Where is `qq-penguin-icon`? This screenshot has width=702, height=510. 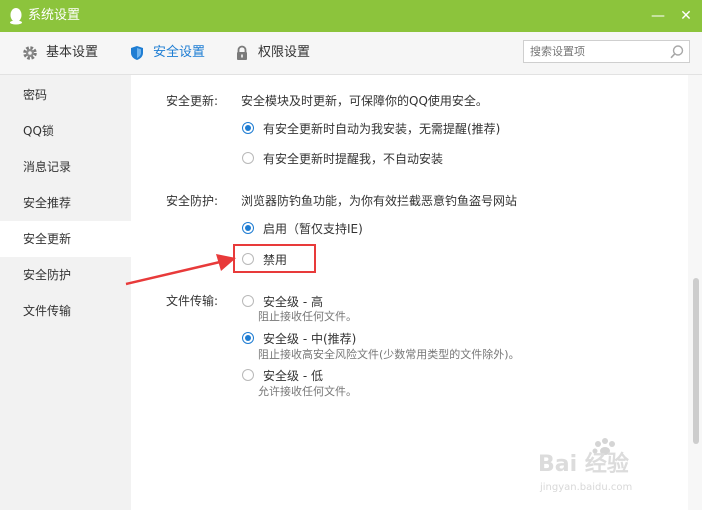 qq-penguin-icon is located at coordinates (16, 16).